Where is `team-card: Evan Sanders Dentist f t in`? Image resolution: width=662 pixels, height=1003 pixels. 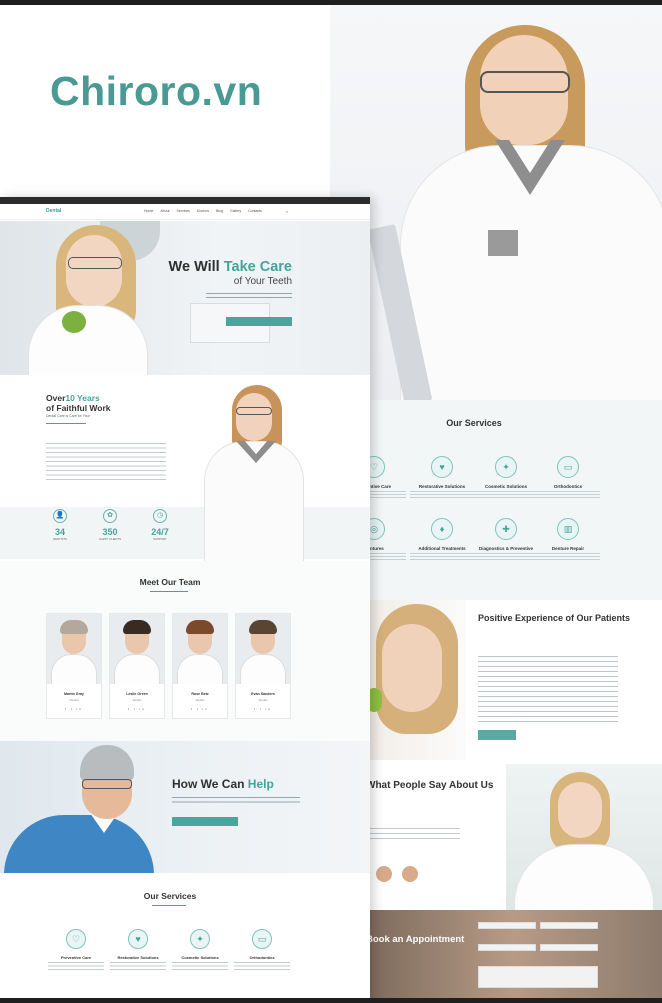
team-card: Evan Sanders Dentist f t in is located at coordinates (263, 666).